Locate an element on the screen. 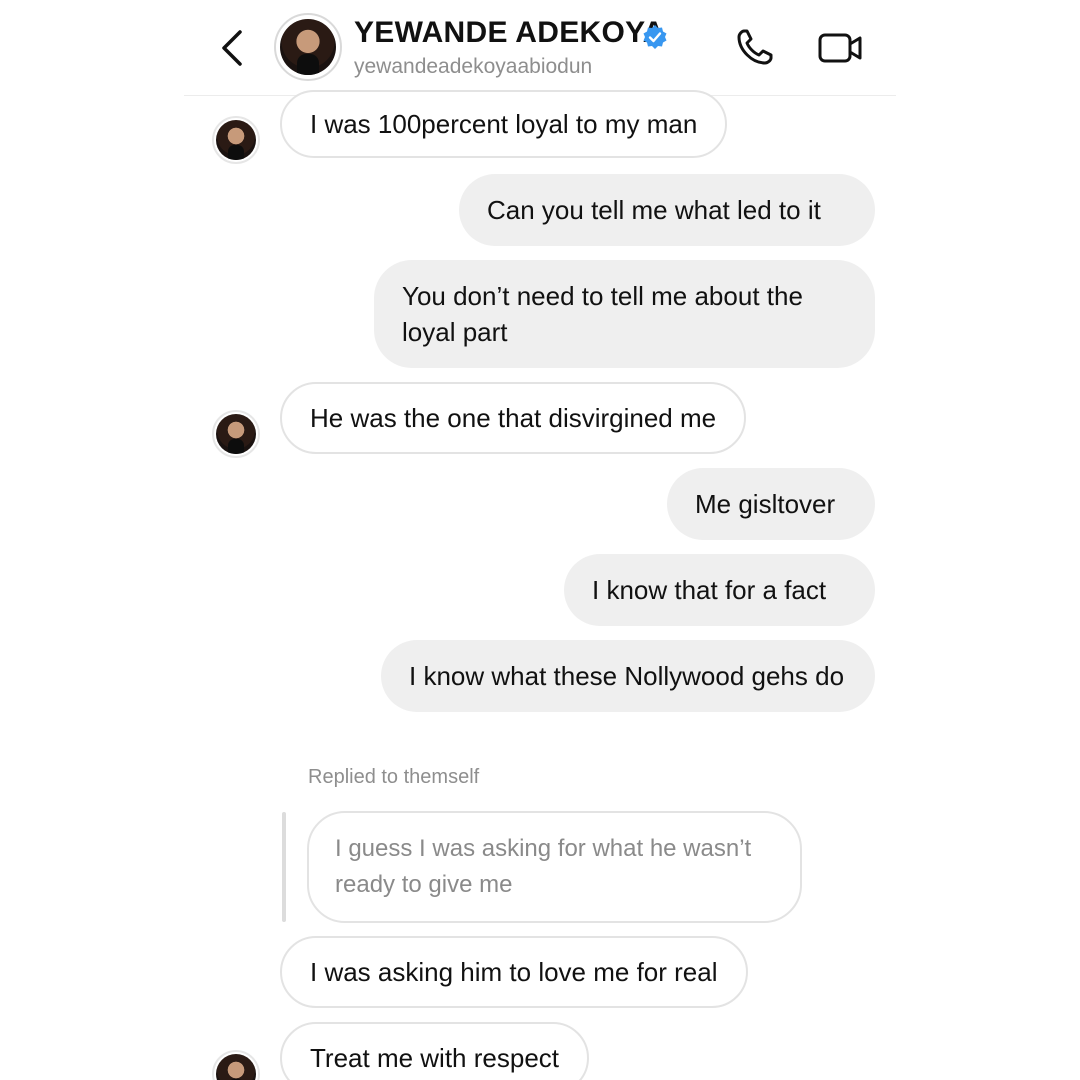 This screenshot has width=1080, height=1080. video-call-button is located at coordinates (840, 48).